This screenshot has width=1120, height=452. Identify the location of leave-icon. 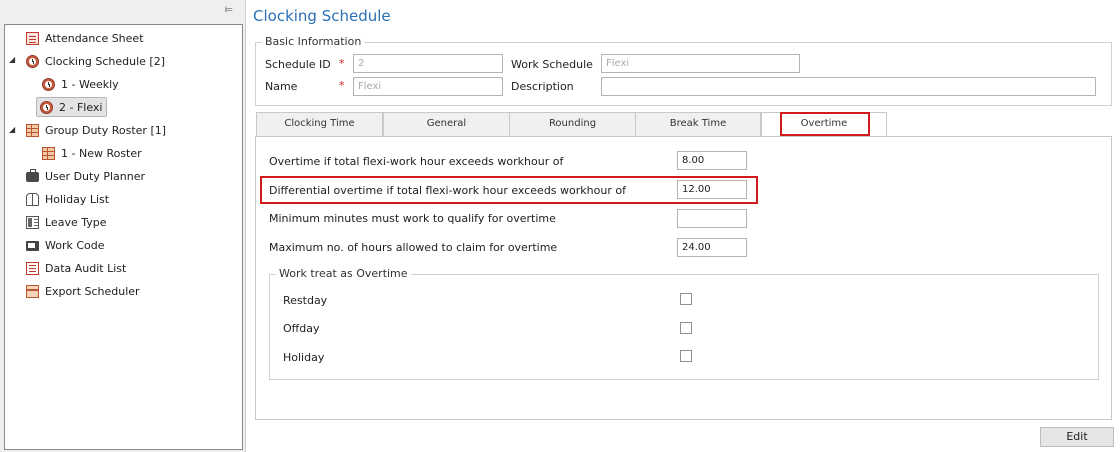
(32, 222).